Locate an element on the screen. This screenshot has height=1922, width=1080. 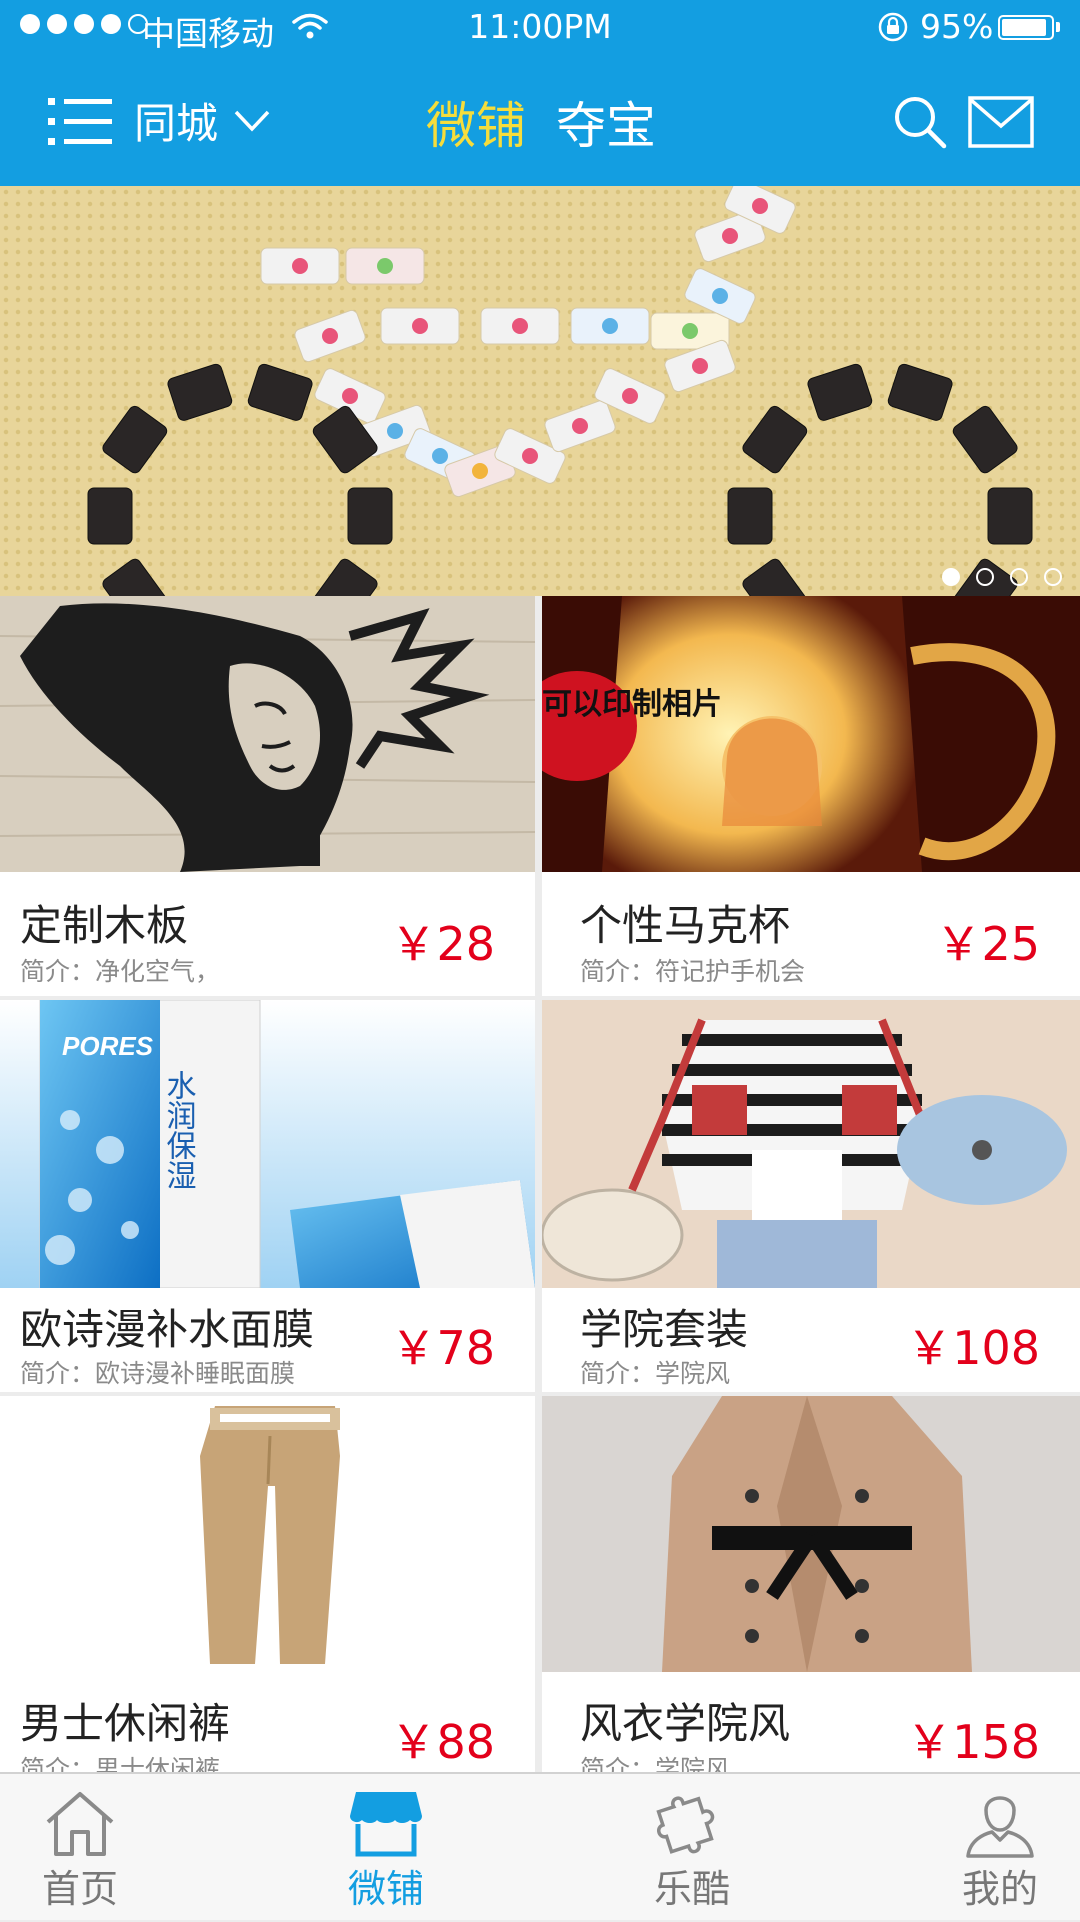
product-desc: 简介：符记护手机会 is located at coordinates (693, 971).